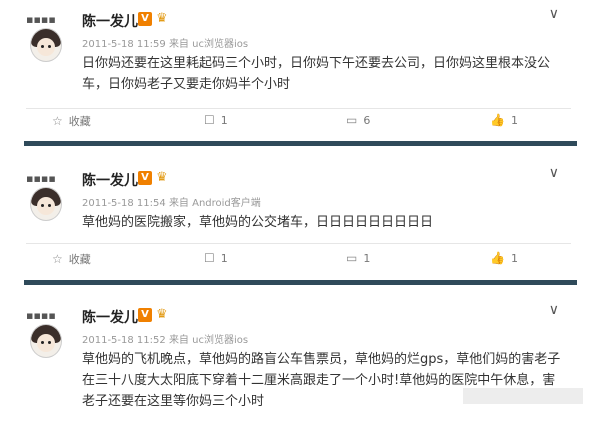  Describe the element at coordinates (258, 222) in the screenshot. I see `post-content: 草他妈的医院搬家，草他妈的公交堵车，日日日日日日日日日` at that location.